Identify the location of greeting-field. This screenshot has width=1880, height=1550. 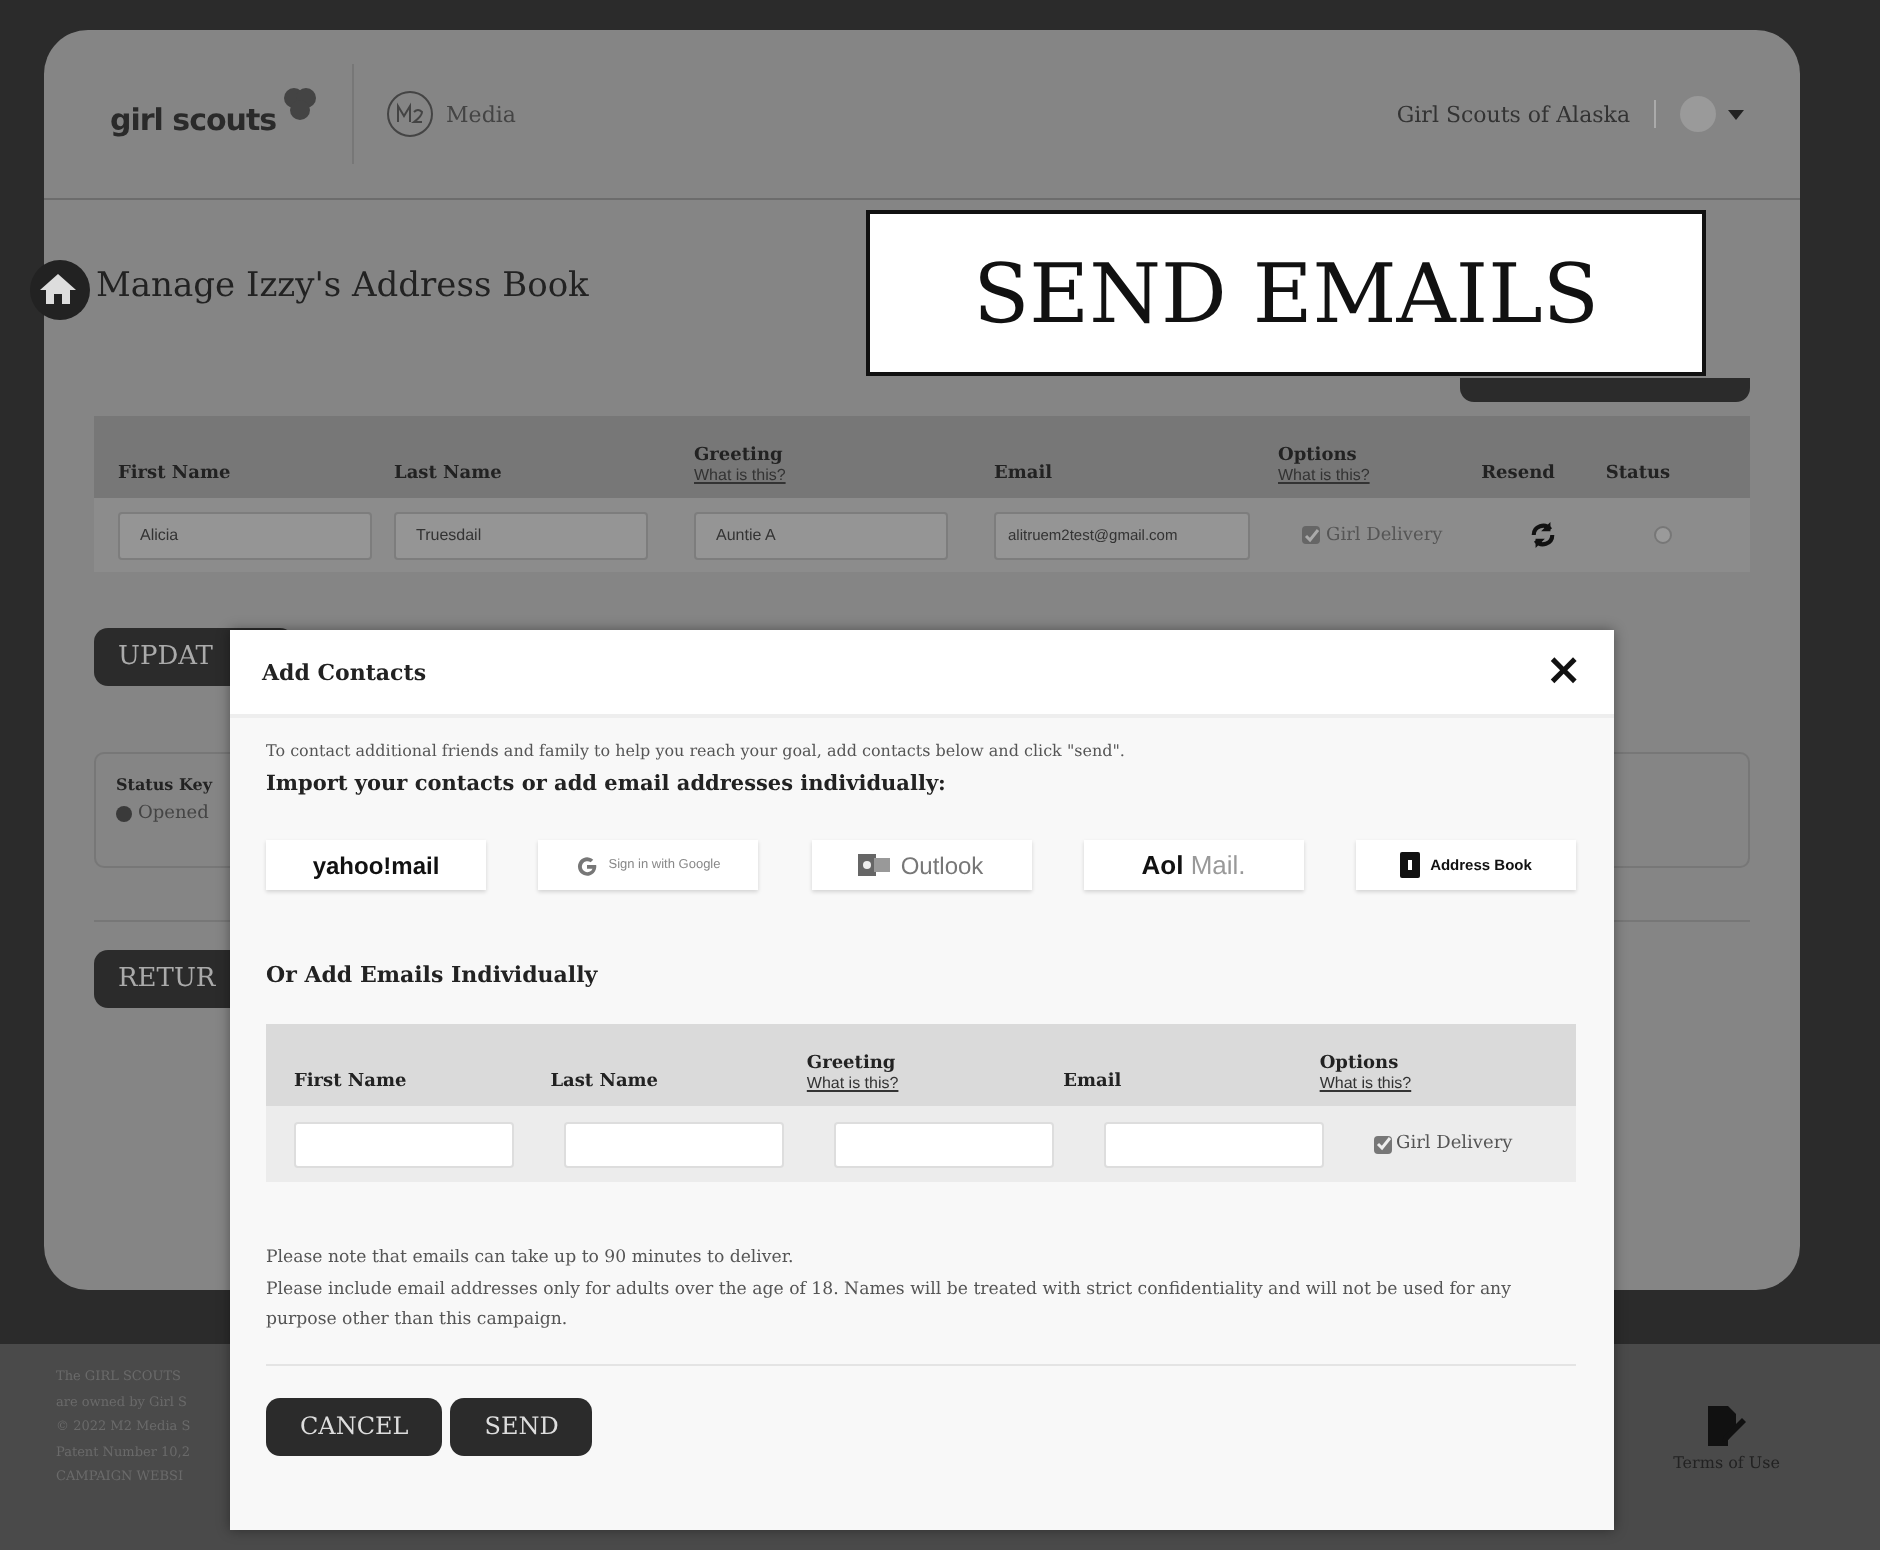
(944, 1144).